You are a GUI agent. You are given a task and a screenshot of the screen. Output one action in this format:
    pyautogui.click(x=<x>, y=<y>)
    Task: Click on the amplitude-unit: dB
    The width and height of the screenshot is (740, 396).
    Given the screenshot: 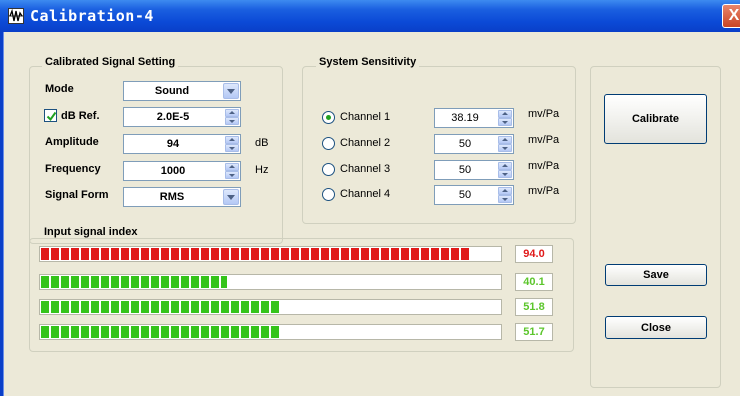 What is the action you would take?
    pyautogui.click(x=262, y=143)
    